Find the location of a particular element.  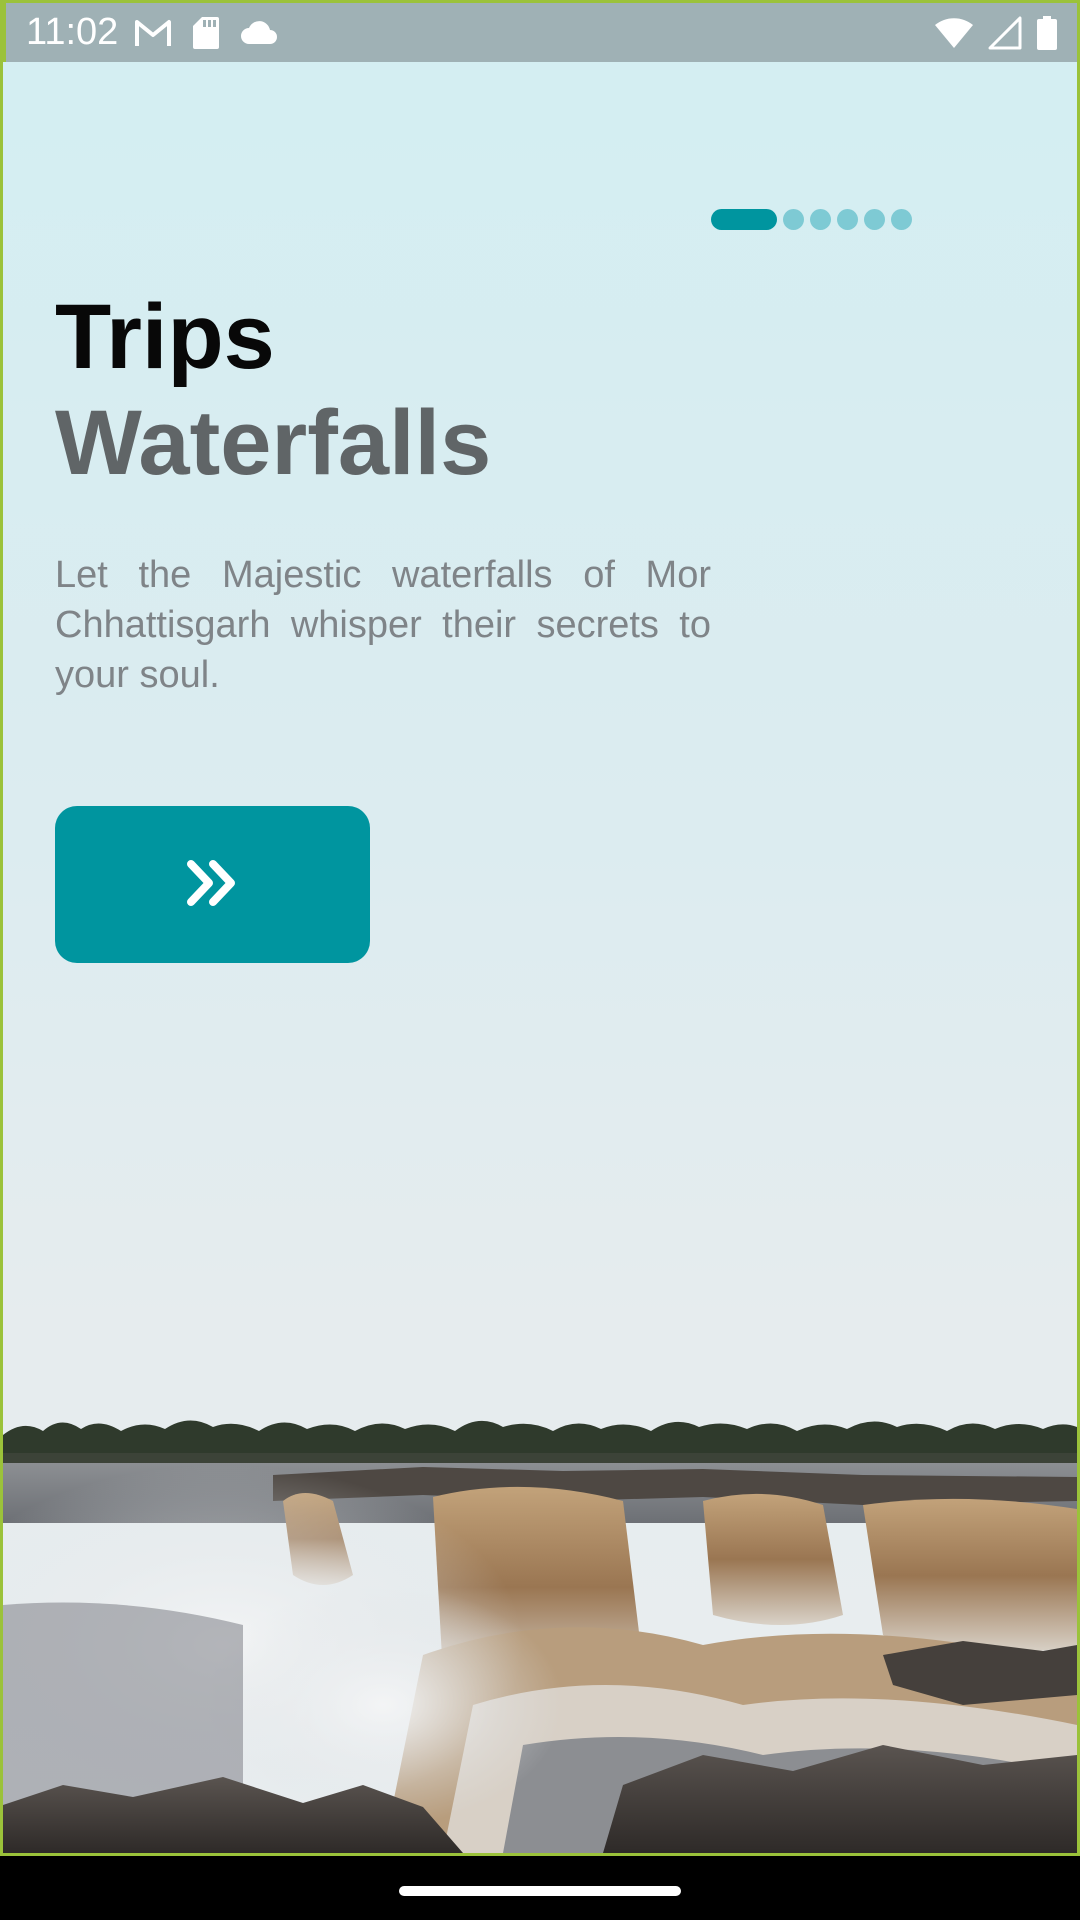

status-bar: 11:02 is located at coordinates (540, 31).